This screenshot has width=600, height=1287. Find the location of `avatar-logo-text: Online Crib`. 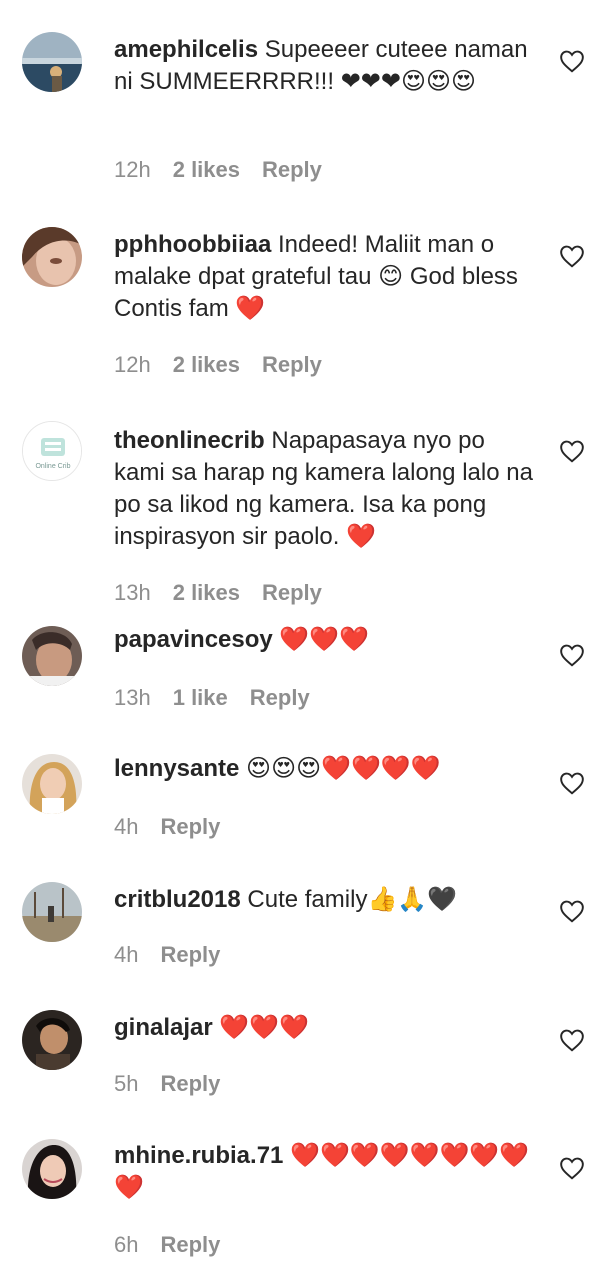

avatar-logo-text: Online Crib is located at coordinates (52, 466).